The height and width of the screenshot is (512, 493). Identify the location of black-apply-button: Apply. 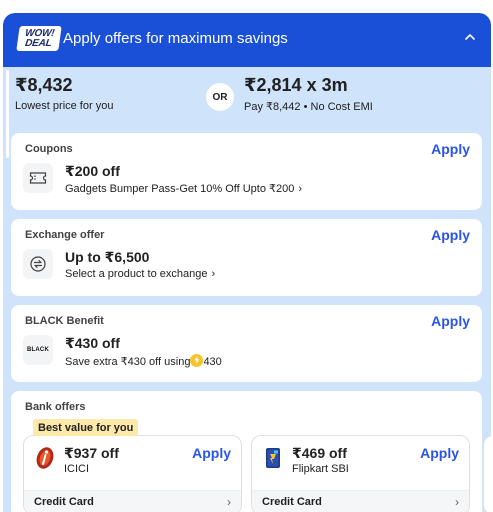
(450, 321).